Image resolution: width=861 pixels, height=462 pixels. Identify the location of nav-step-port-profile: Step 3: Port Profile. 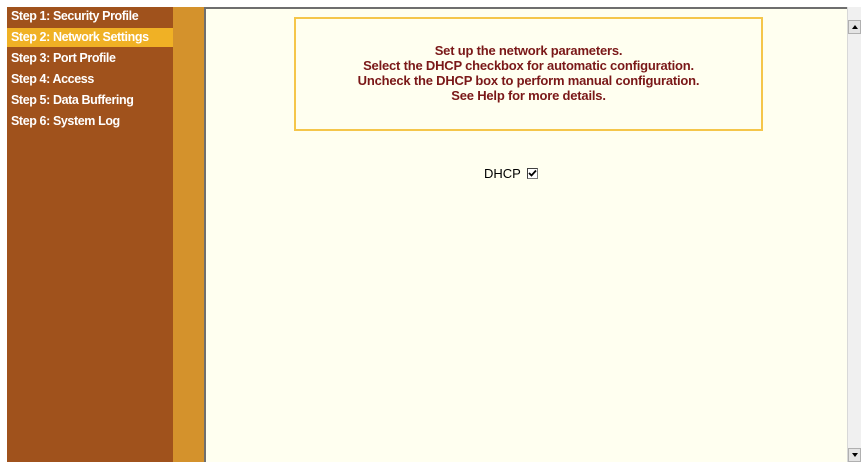
(90, 58).